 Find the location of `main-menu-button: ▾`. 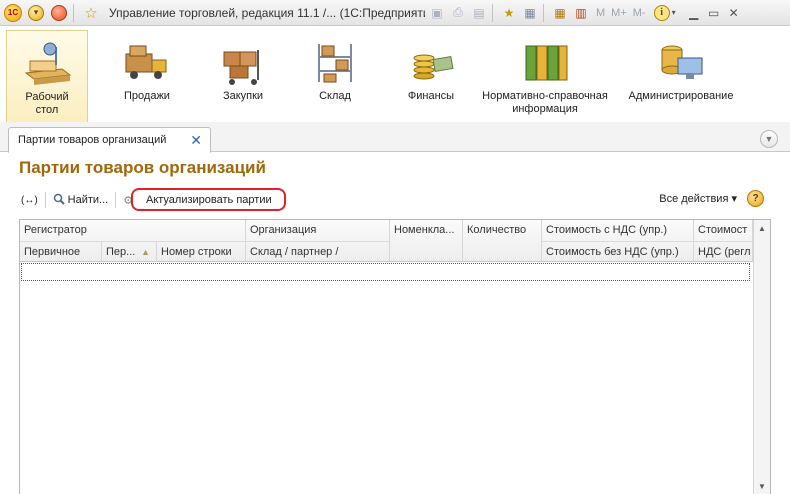

main-menu-button: ▾ is located at coordinates (36, 13).